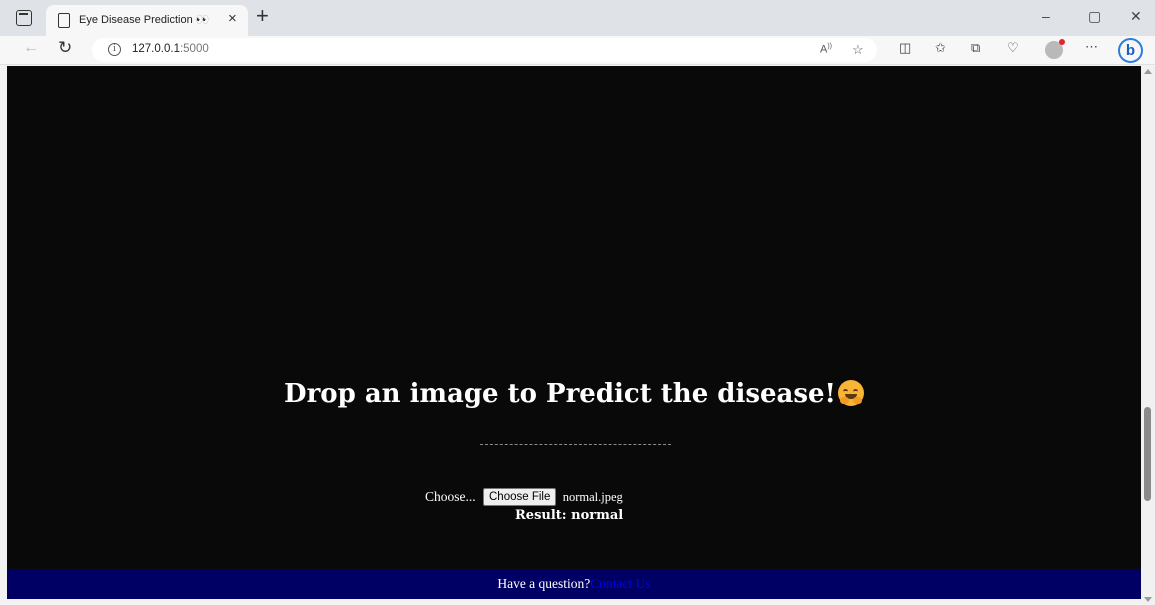 The width and height of the screenshot is (1155, 605). What do you see at coordinates (620, 583) in the screenshot?
I see `contact-us-link: Contact Us` at bounding box center [620, 583].